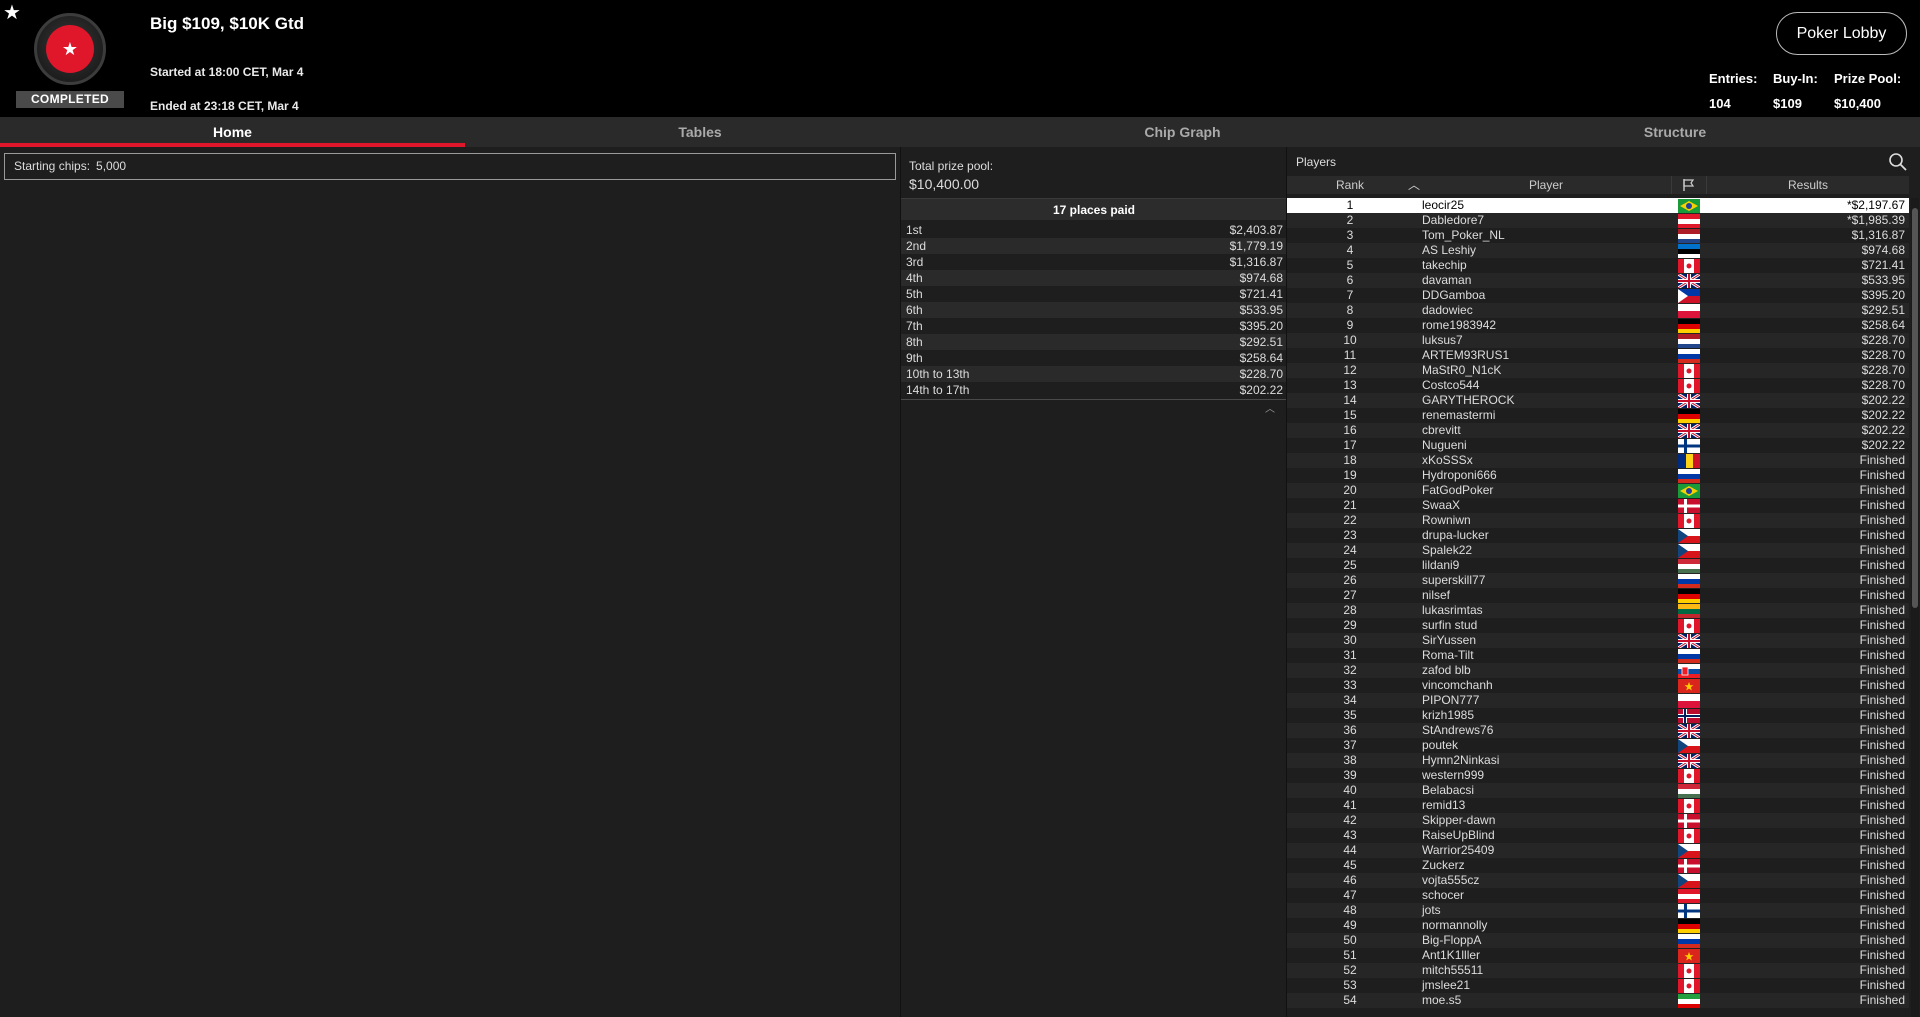 This screenshot has height=1017, width=1920. What do you see at coordinates (1598, 670) in the screenshot?
I see `player-row: 32 zafod blb Finished` at bounding box center [1598, 670].